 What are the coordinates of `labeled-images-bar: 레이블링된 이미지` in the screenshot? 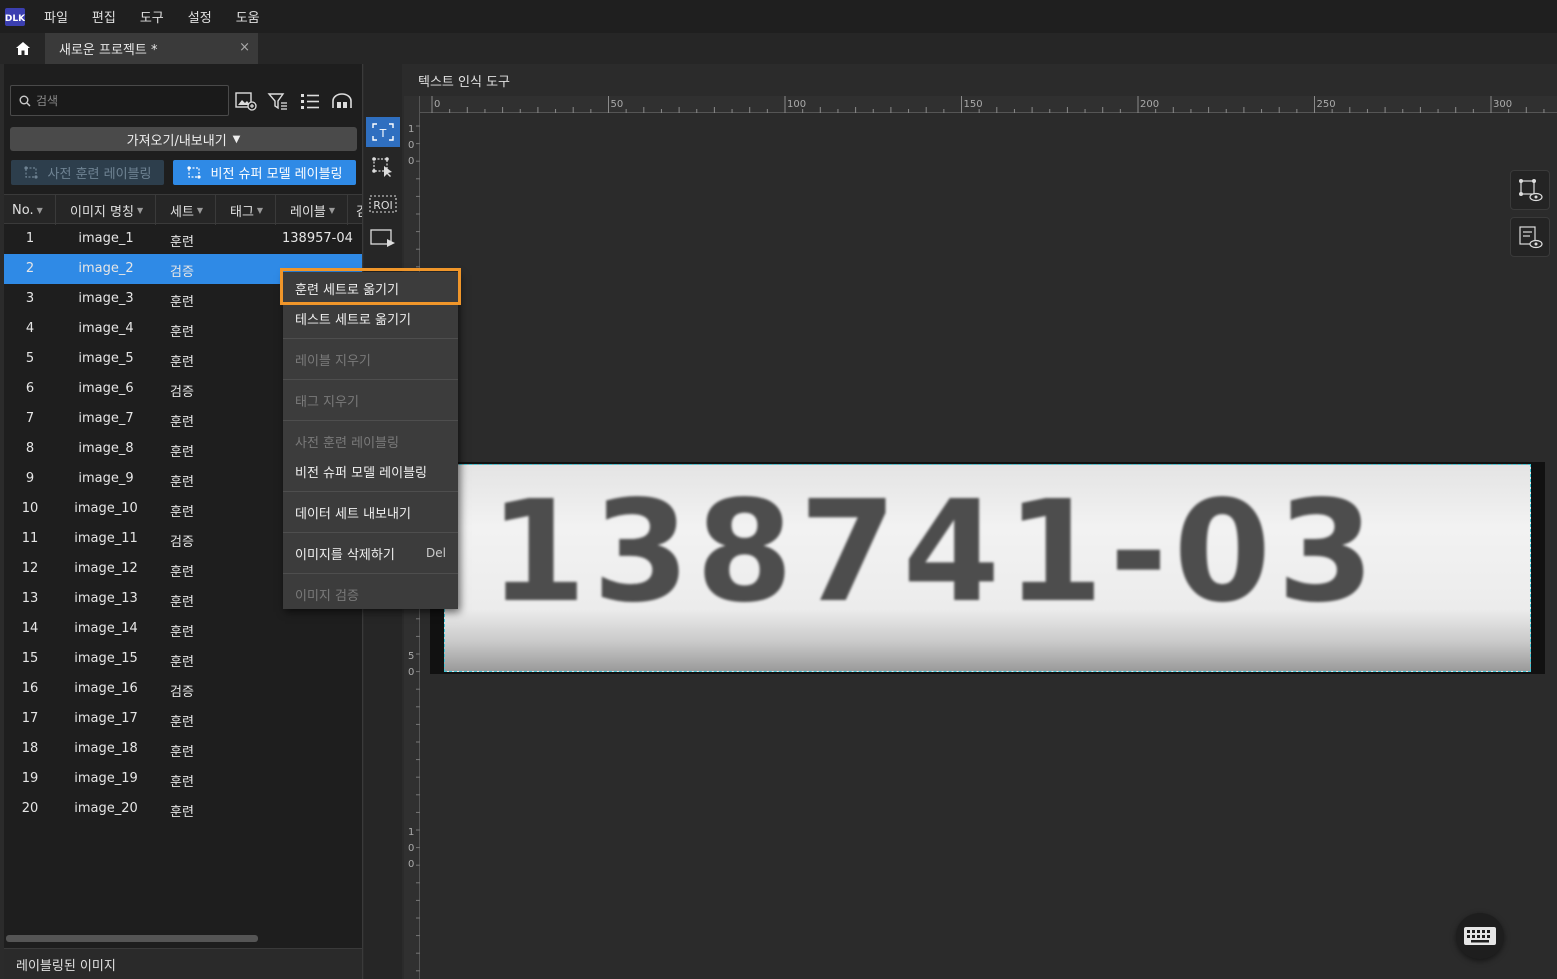 It's located at (183, 963).